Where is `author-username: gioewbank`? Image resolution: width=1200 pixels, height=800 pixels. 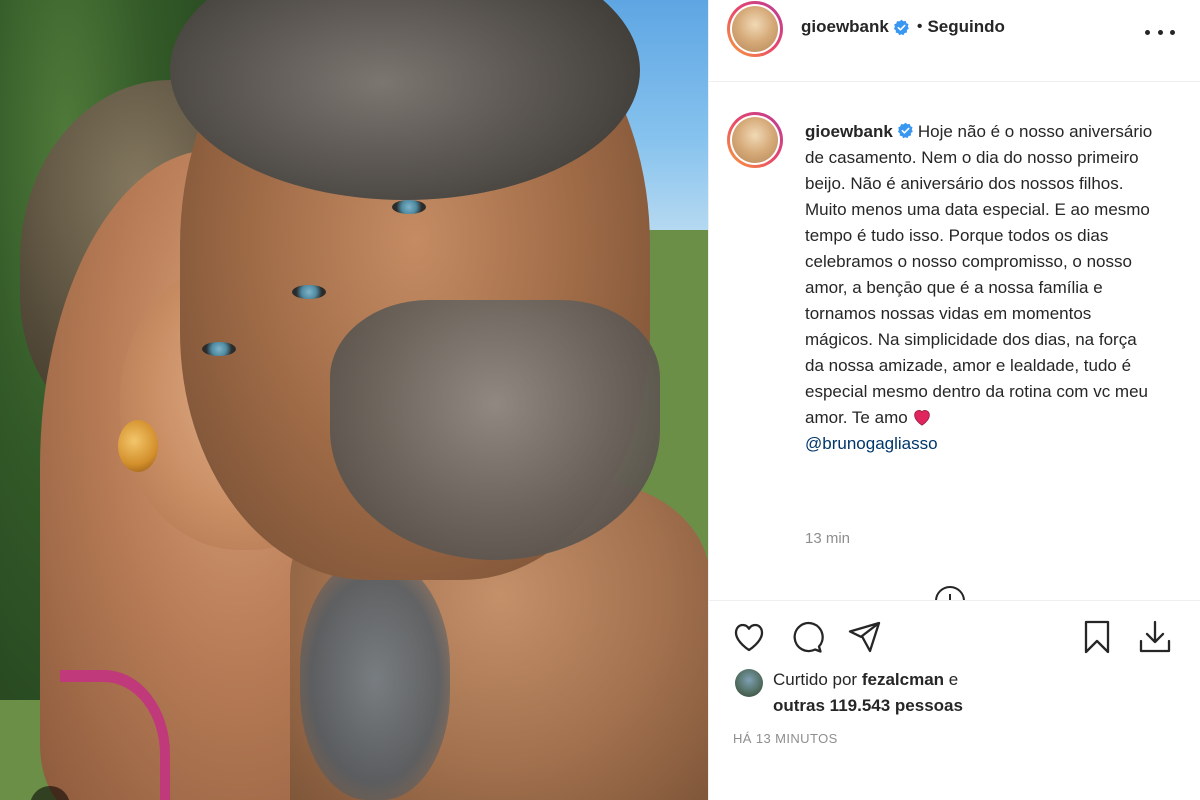 author-username: gioewbank is located at coordinates (845, 27).